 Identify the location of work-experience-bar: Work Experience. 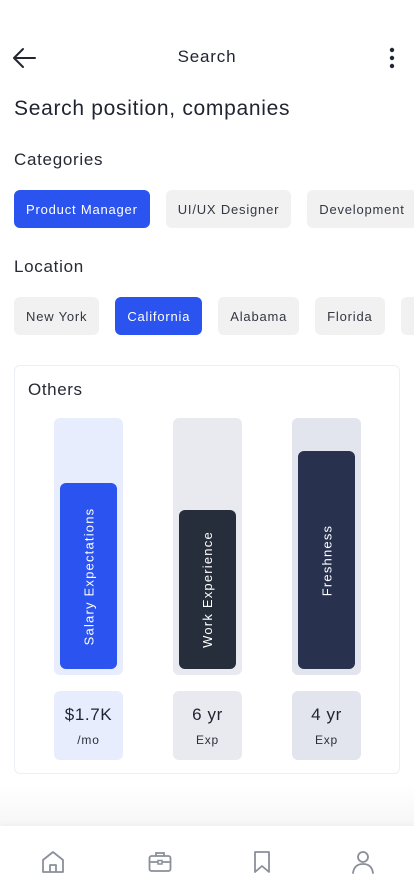
(207, 589).